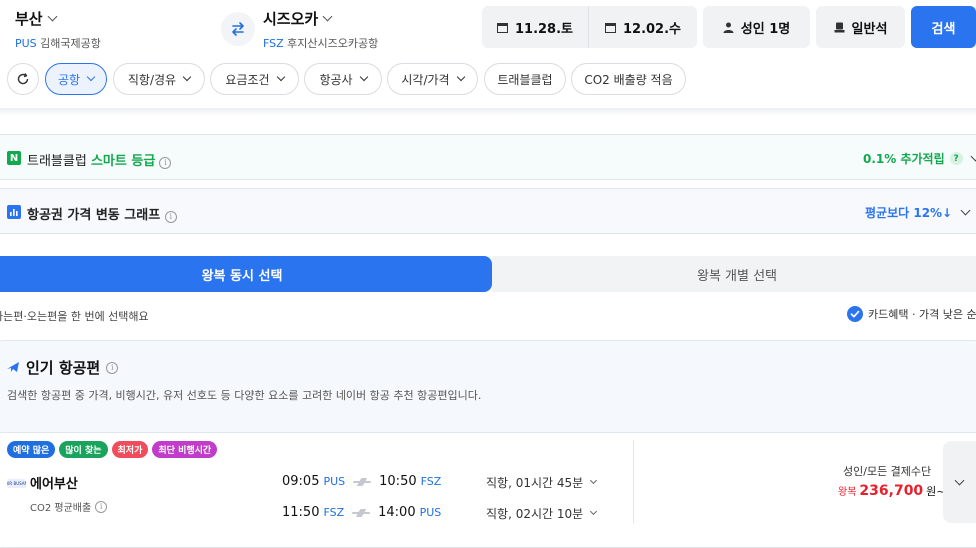 The image size is (976, 548). I want to click on card-benefit-label: 카드혜택 · 가격 낮은 순, so click(922, 314).